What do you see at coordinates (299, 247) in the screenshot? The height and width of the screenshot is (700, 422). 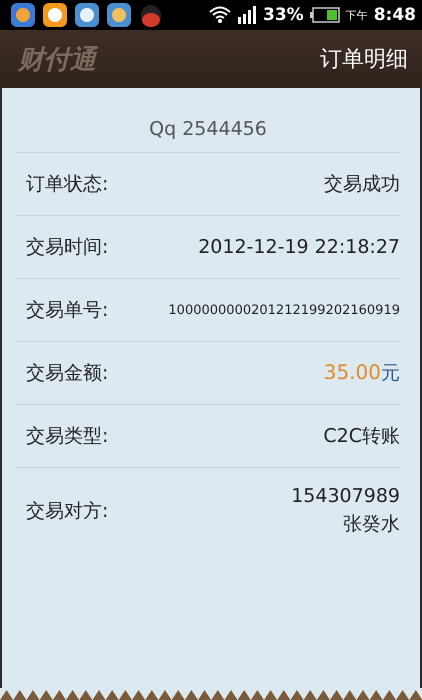 I see `row-value: 2012-12-19 22:18:27` at bounding box center [299, 247].